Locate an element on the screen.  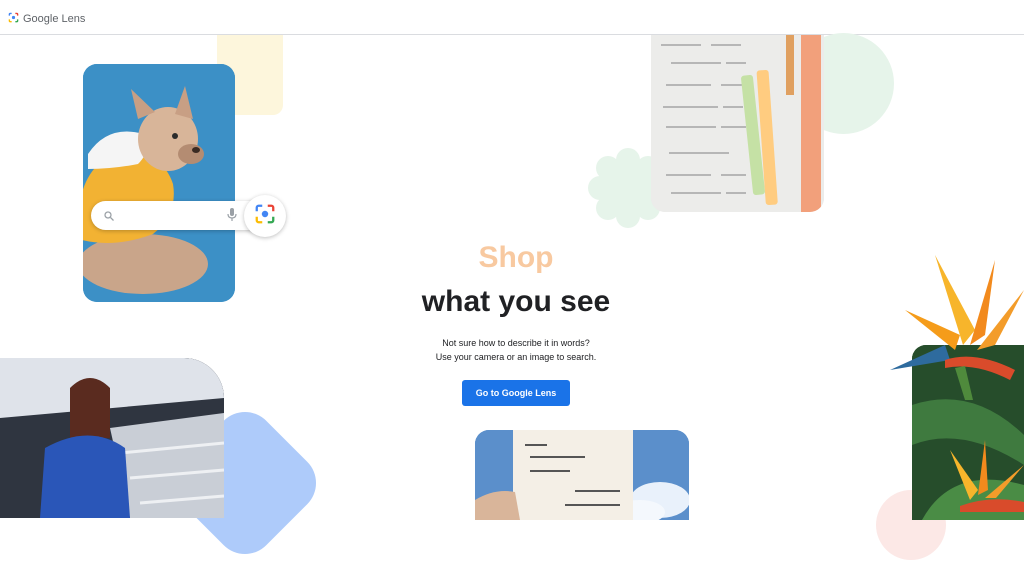
fashion-photo is located at coordinates (112, 438).